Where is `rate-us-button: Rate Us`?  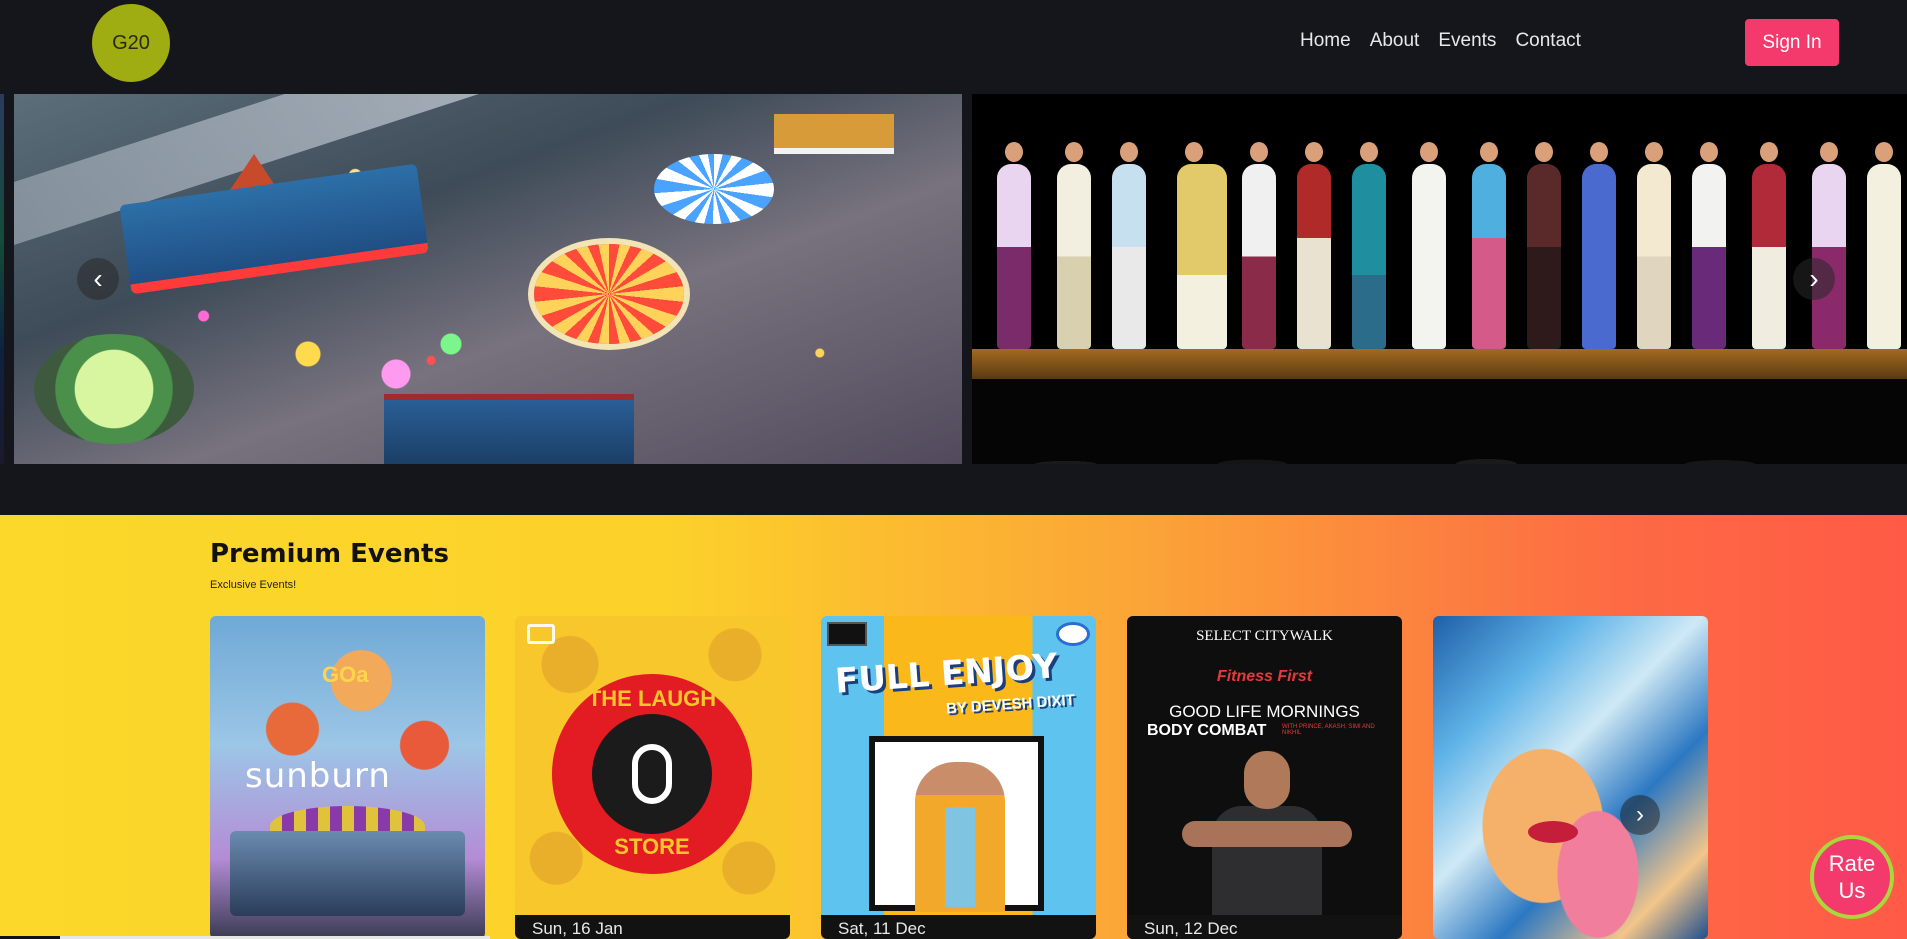 rate-us-button: Rate Us is located at coordinates (1852, 877).